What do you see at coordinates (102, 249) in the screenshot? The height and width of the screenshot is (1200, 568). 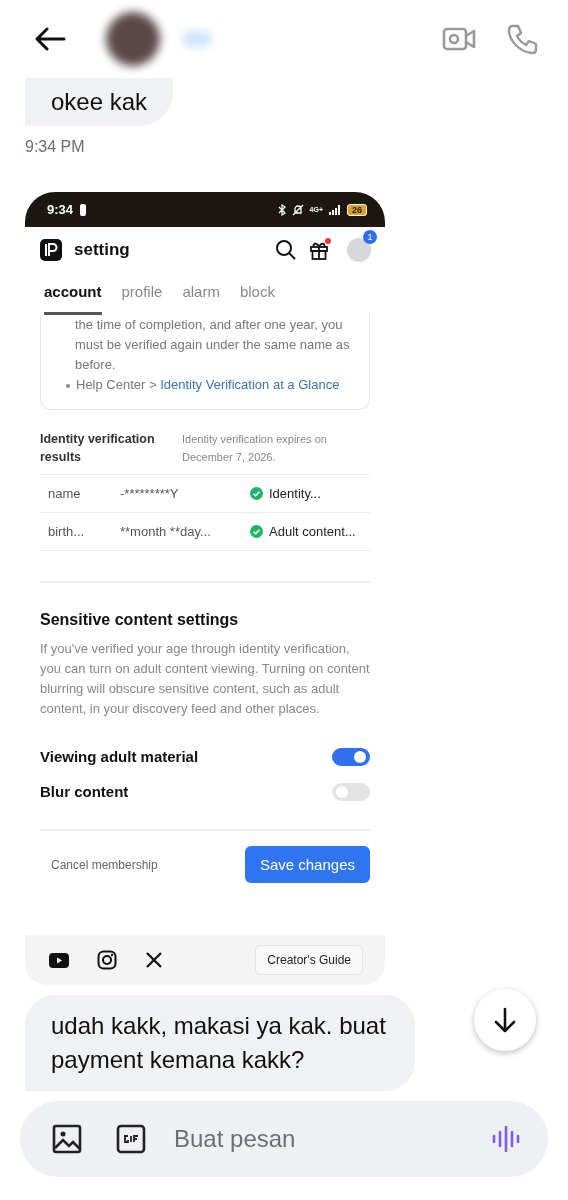 I see `page-title: setting` at bounding box center [102, 249].